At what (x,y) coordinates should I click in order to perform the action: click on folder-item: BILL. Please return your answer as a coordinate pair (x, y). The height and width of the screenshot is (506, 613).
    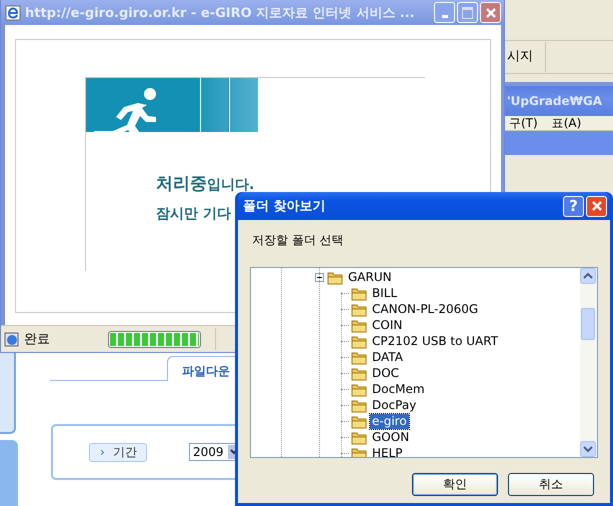
    Looking at the image, I should click on (385, 293).